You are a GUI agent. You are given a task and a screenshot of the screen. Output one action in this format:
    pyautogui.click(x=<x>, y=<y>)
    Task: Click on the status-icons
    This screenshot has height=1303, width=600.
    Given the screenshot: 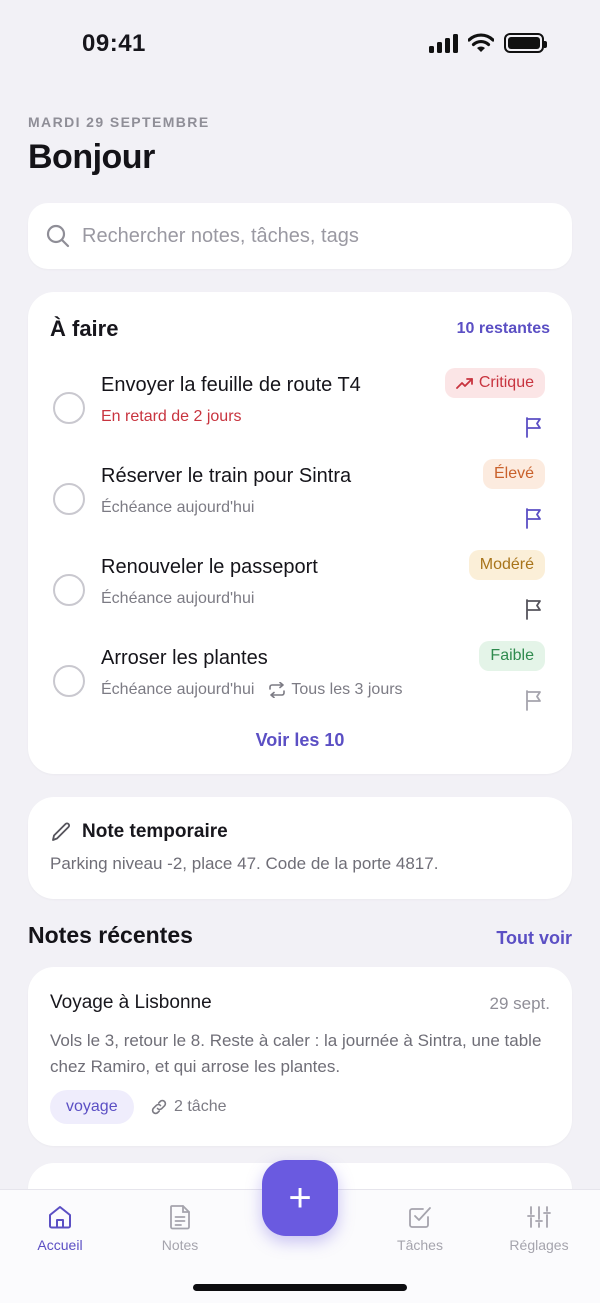 What is the action you would take?
    pyautogui.click(x=488, y=43)
    